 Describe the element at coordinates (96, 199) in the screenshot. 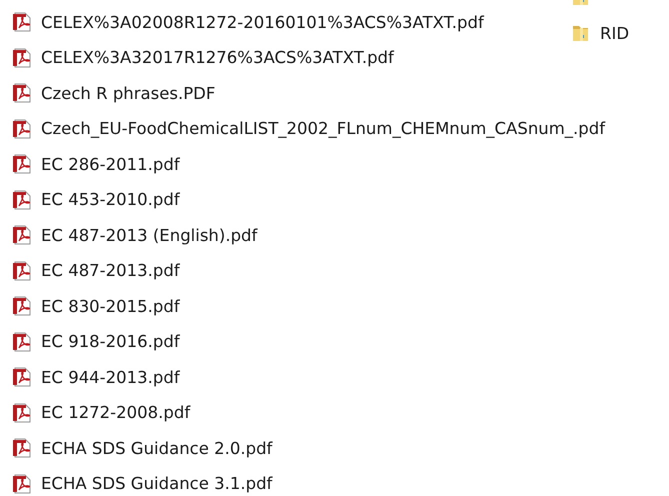

I see `file-item: EC 453-2010.pdf` at that location.